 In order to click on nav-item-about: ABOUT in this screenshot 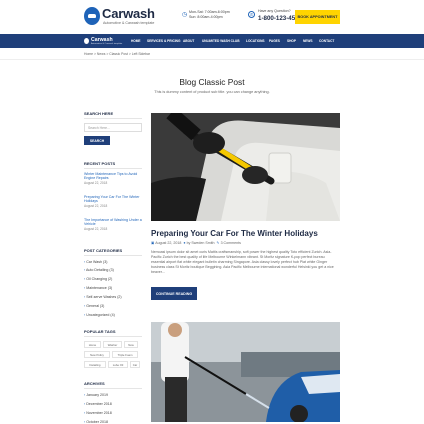, I will do `click(188, 41)`.